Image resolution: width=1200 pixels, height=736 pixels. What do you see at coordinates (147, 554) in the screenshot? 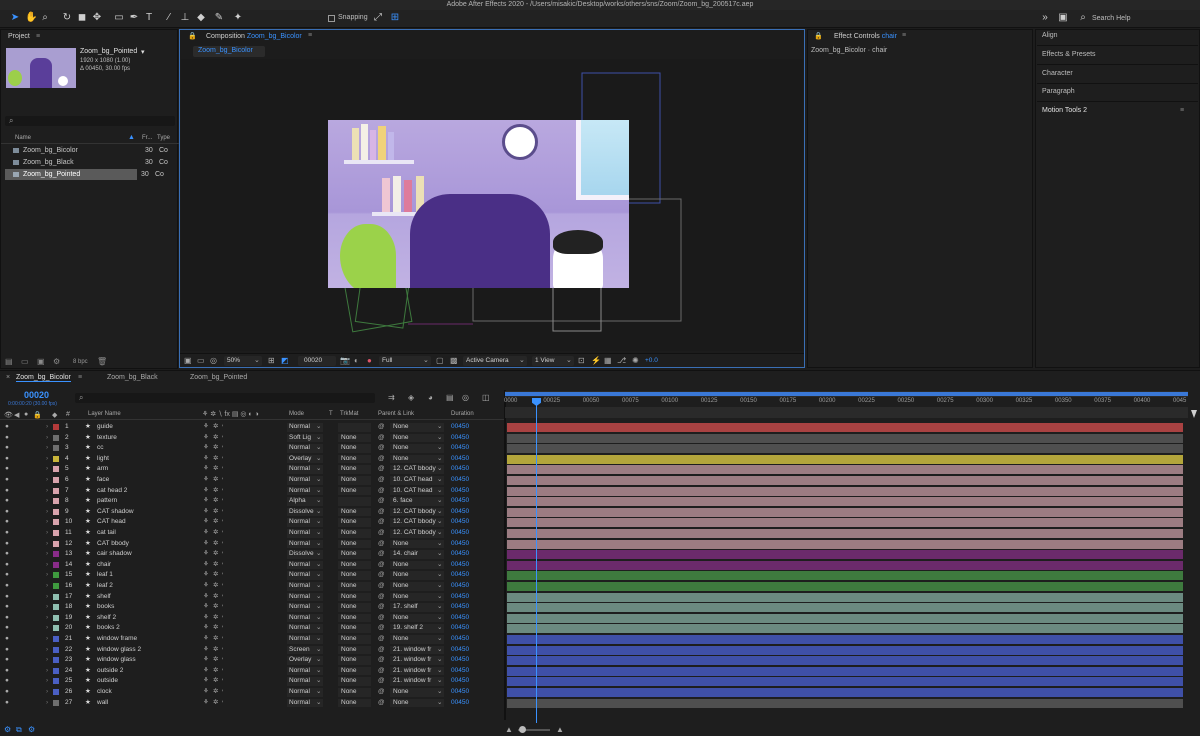
I see `layer-name: cair shadow` at bounding box center [147, 554].